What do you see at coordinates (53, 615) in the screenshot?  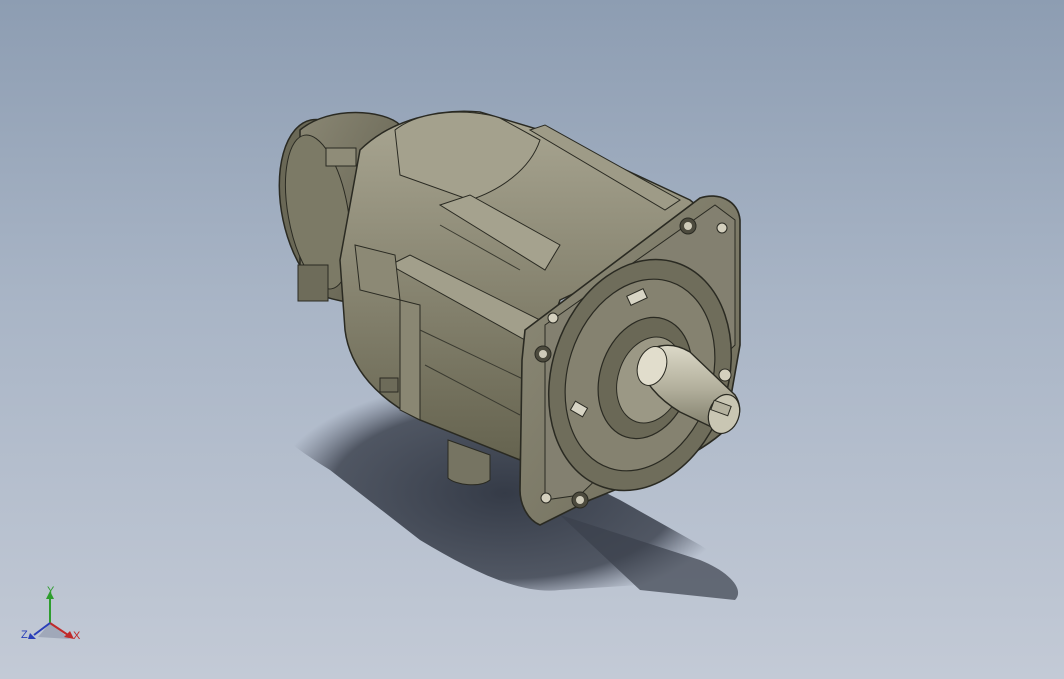 I see `coordinate-triad: Y Z X` at bounding box center [53, 615].